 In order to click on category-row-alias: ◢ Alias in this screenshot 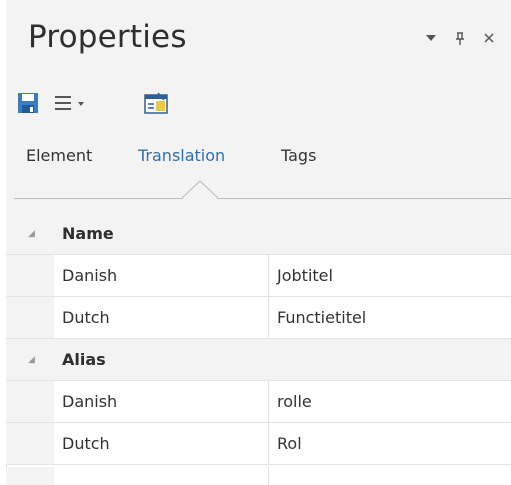, I will do `click(258, 360)`.